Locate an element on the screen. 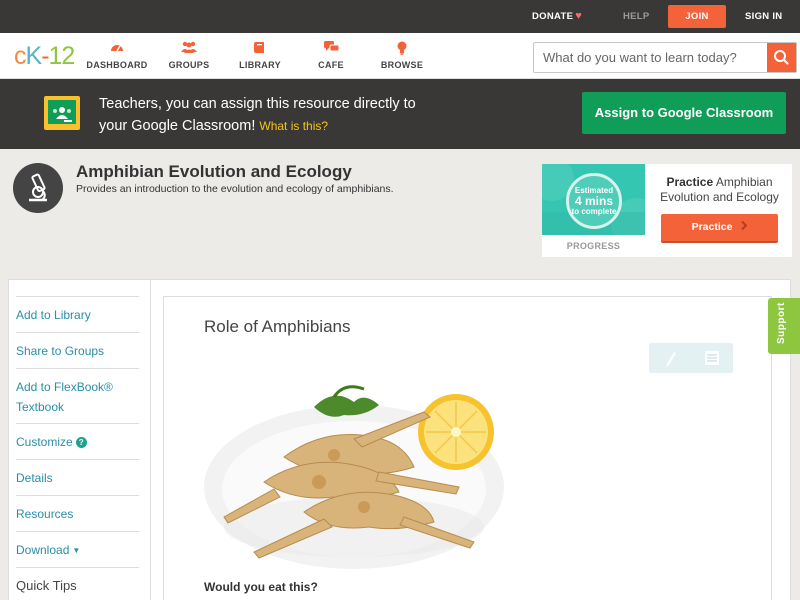  ck12-logo: cK-12 is located at coordinates (44, 56).